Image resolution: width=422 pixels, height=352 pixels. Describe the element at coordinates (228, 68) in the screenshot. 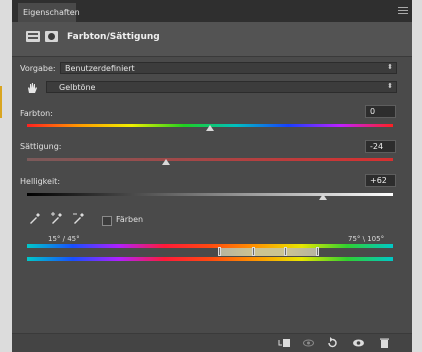

I see `preset-dropdown: Benutzerdefiniert ⬍` at that location.